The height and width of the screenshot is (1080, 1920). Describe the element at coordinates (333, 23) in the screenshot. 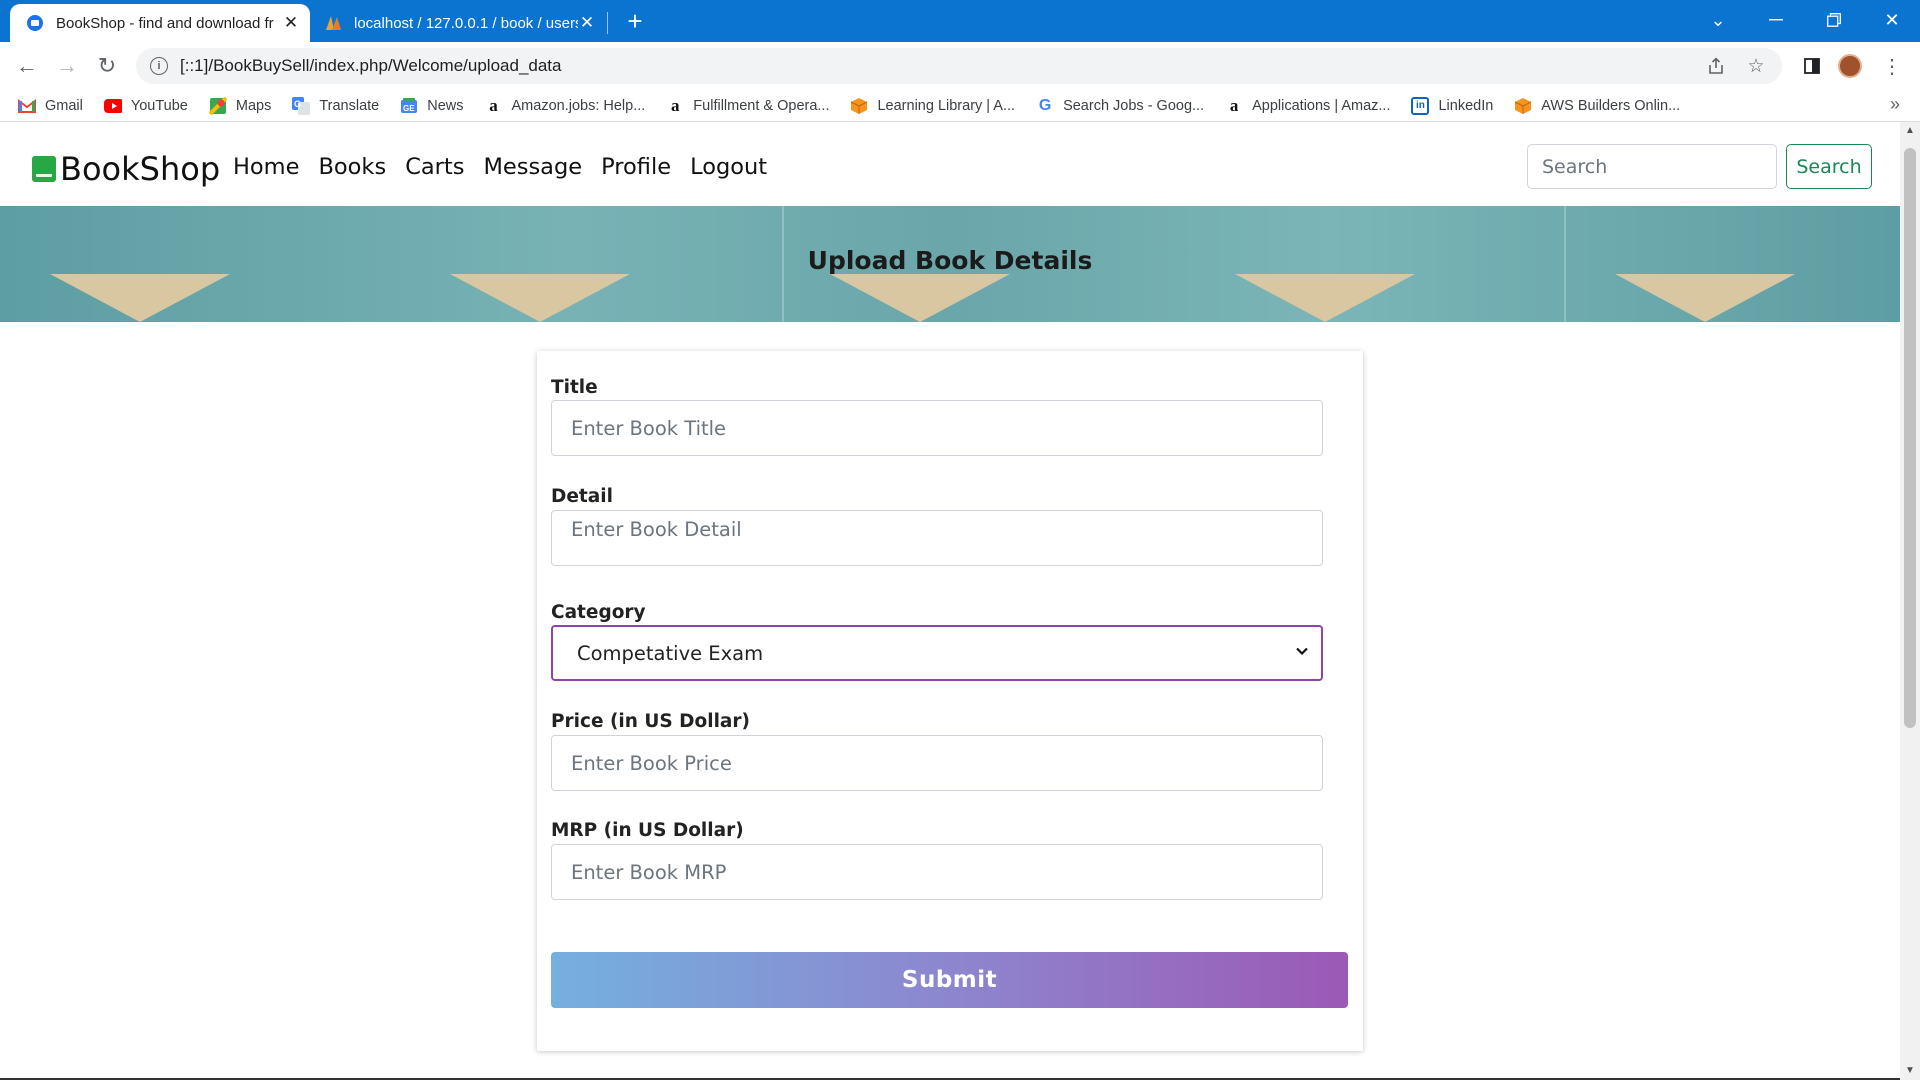

I see `phpmyadmin-favicon-icon` at that location.